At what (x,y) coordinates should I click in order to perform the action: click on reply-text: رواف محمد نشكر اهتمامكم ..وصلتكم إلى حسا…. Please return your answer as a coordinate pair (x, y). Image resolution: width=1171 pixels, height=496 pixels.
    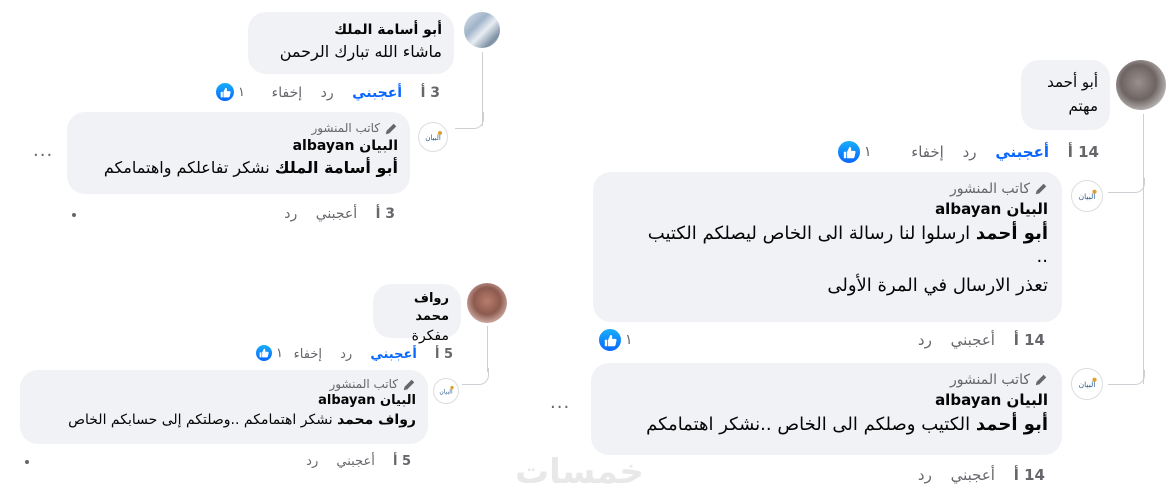
    Looking at the image, I should click on (224, 420).